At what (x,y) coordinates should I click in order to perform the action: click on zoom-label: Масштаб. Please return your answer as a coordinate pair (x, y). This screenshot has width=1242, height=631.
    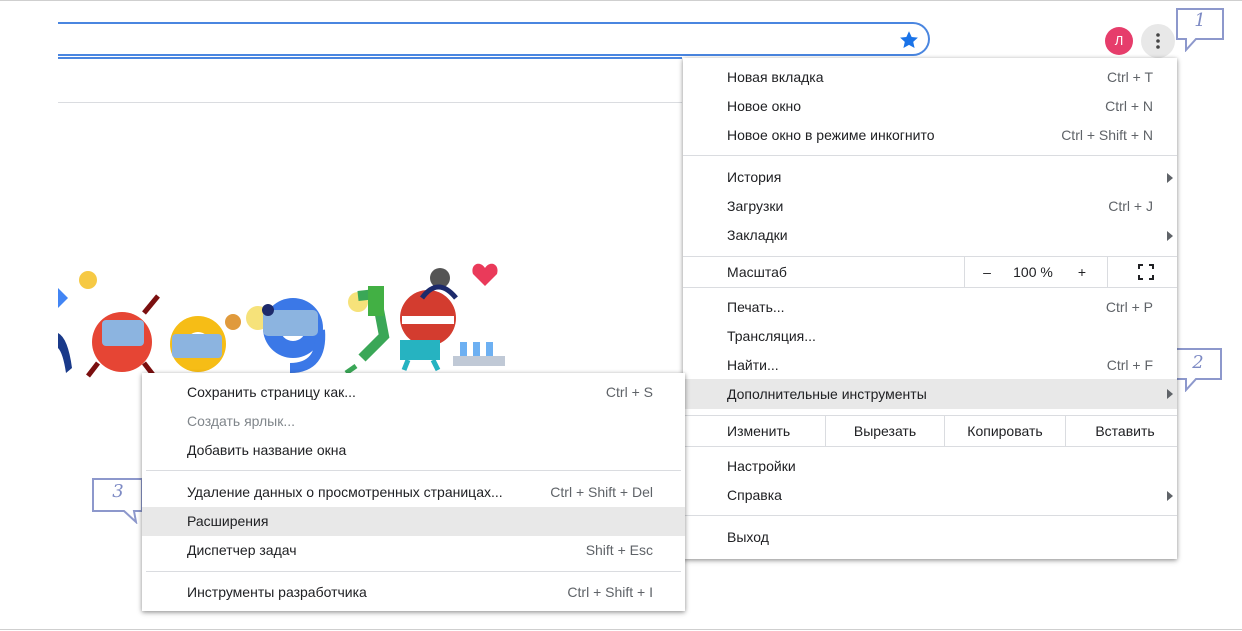
    Looking at the image, I should click on (757, 272).